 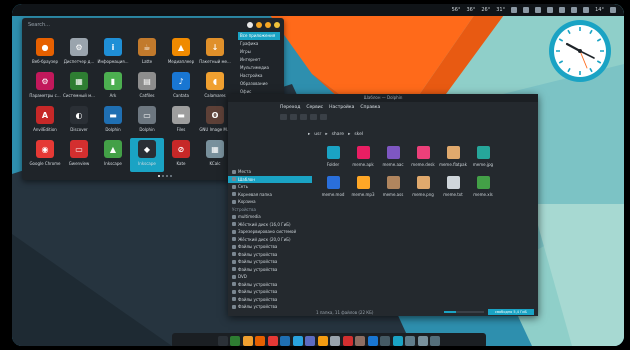 I want to click on launcher-pager, so click(x=165, y=176).